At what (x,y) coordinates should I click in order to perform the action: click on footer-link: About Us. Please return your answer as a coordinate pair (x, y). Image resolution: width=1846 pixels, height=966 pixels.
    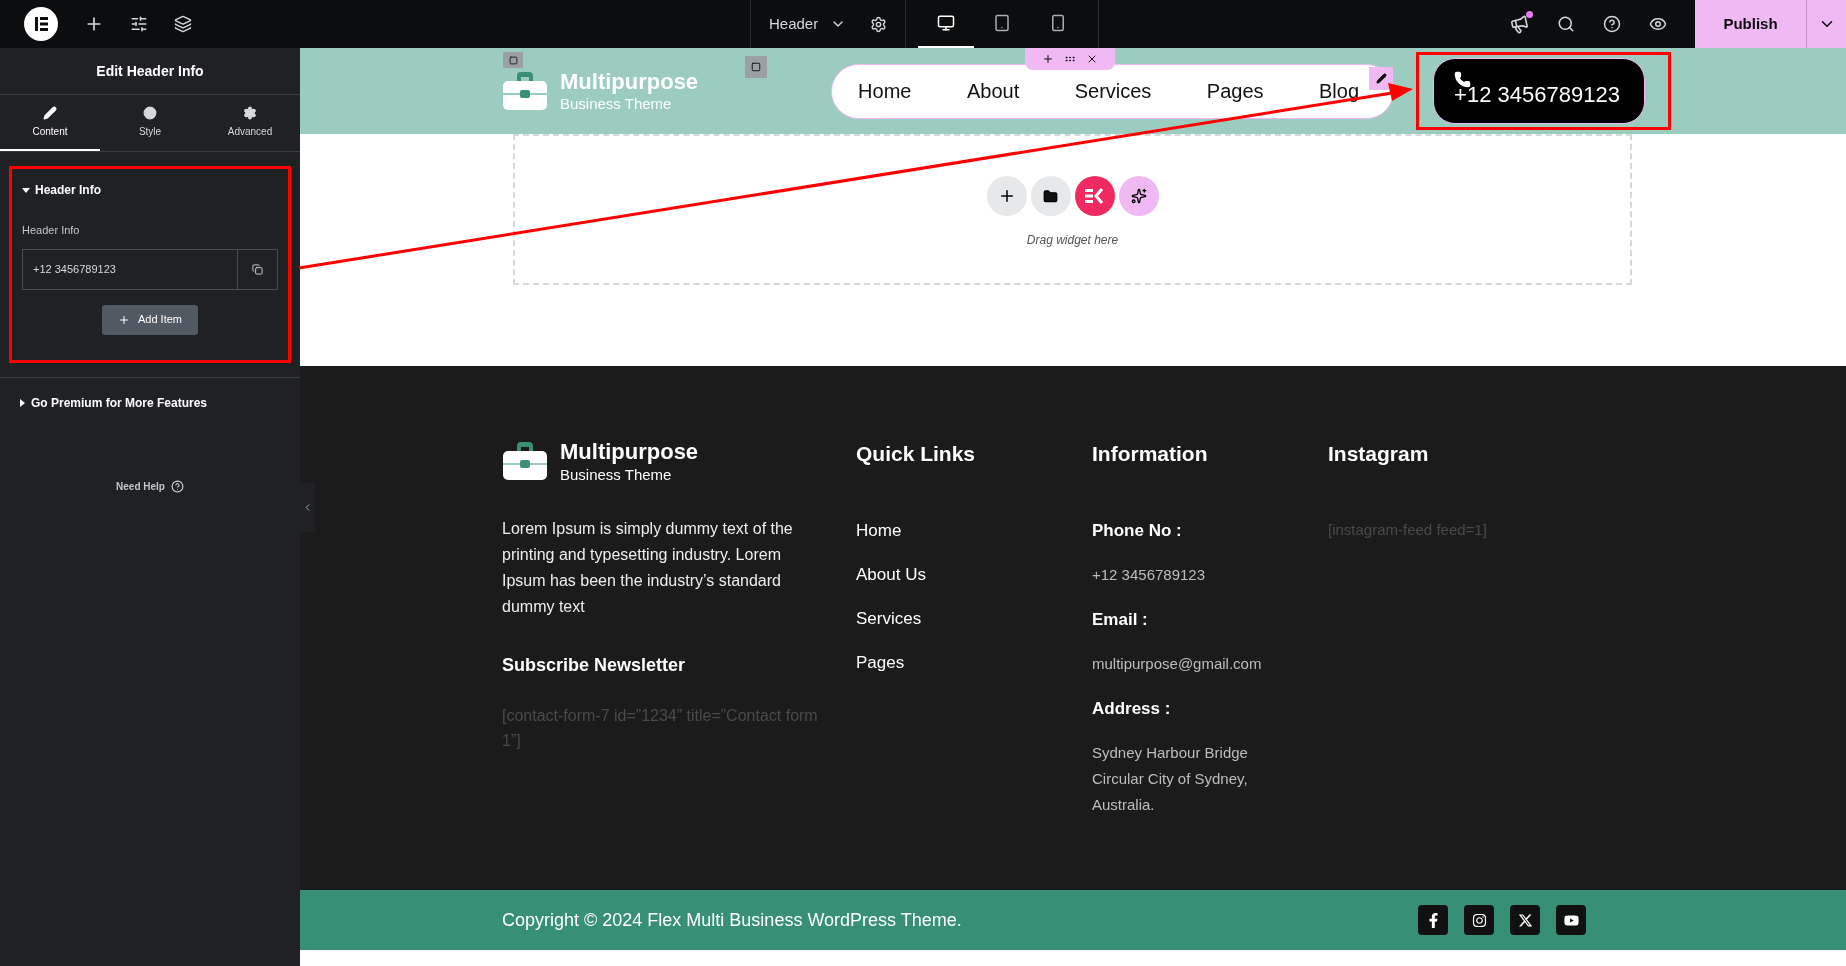
    Looking at the image, I should click on (974, 574).